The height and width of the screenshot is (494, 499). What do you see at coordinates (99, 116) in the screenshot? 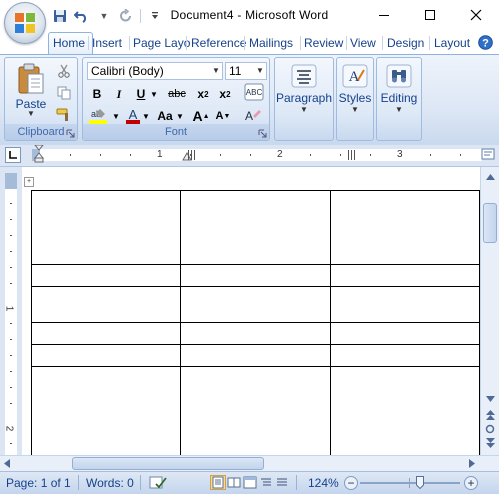
I see `highlight-icon: ab` at bounding box center [99, 116].